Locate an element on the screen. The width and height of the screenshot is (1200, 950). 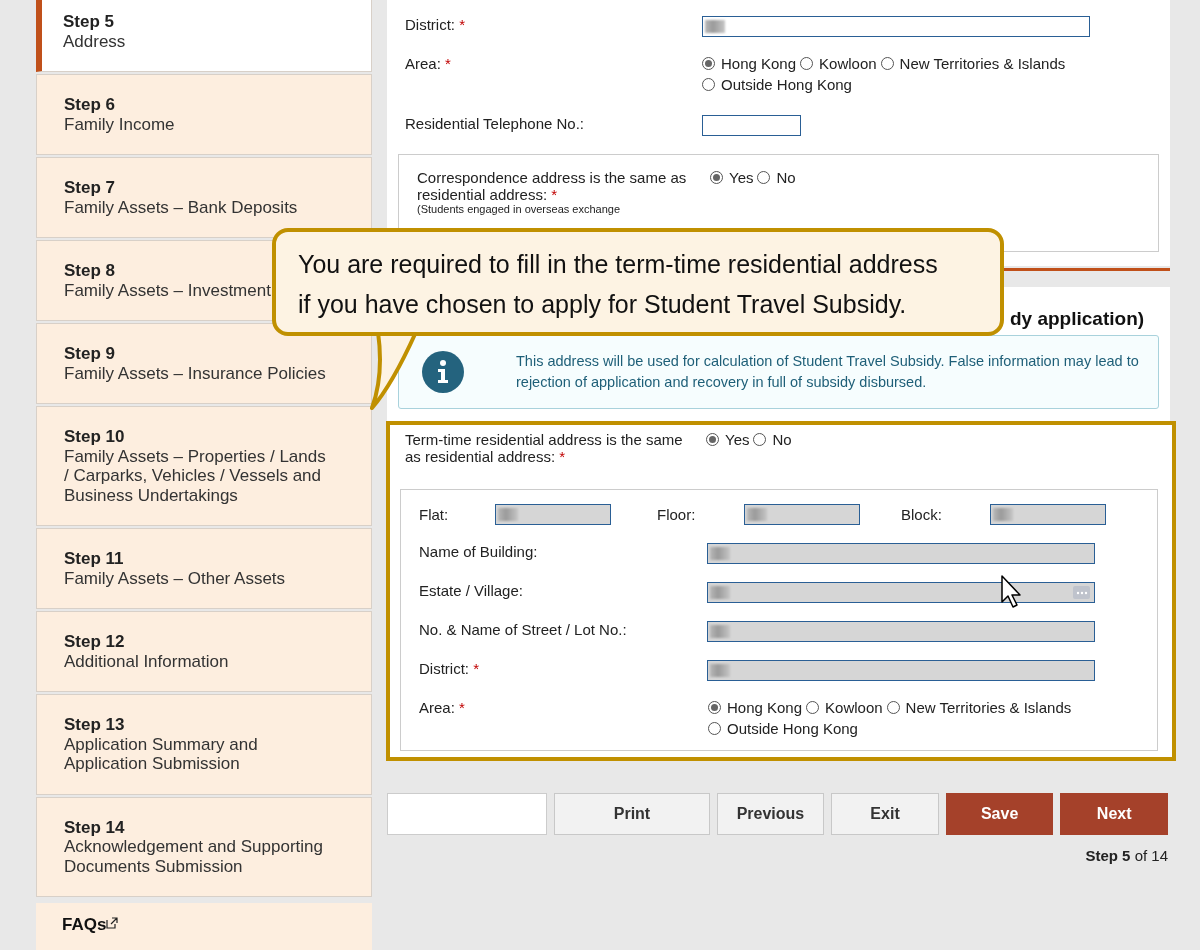
sidebar-item: Step 7 Family Assets – Bank Deposits is located at coordinates (204, 197).